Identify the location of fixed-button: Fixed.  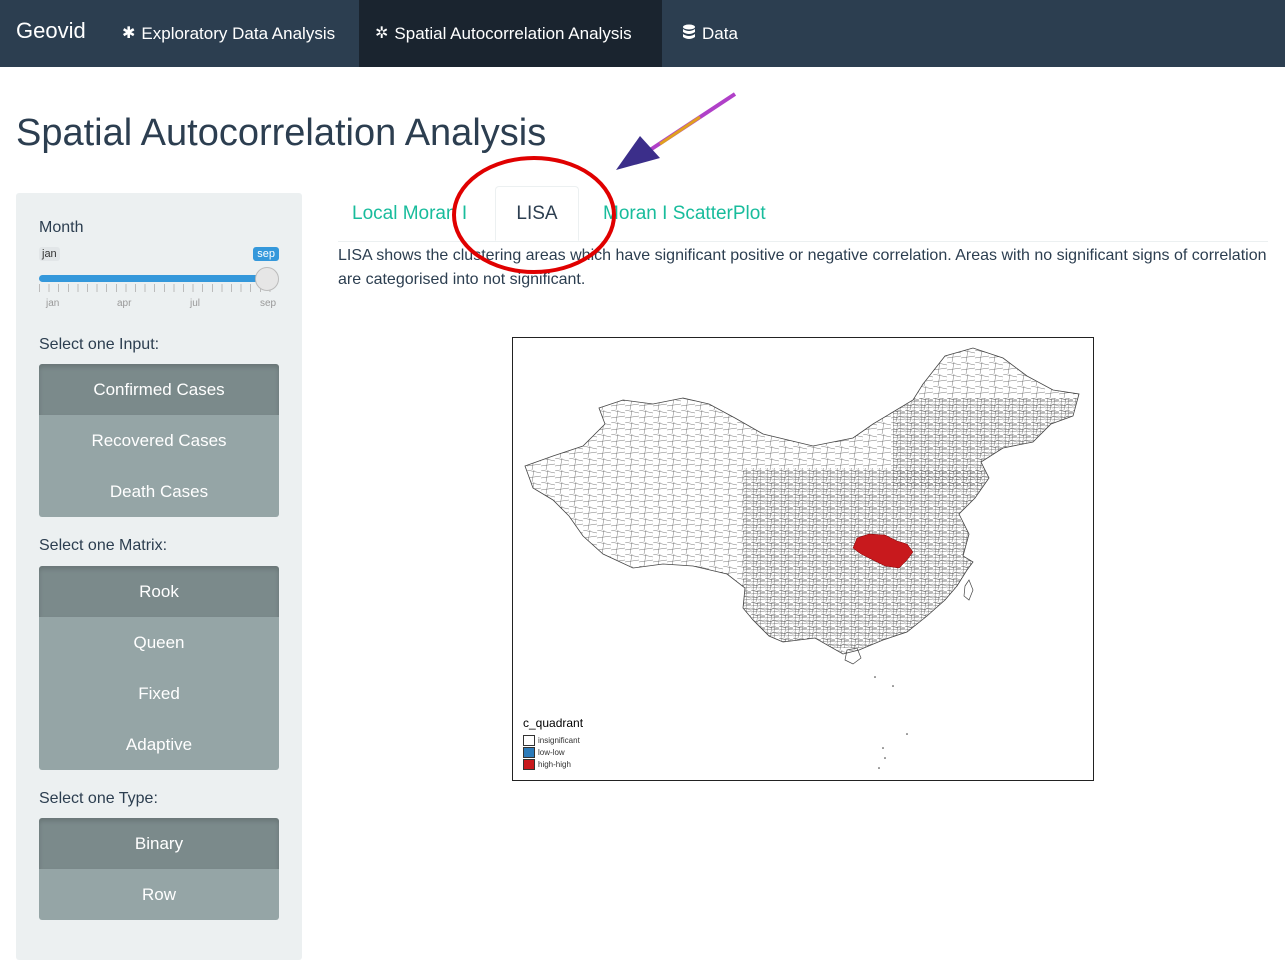
(159, 693).